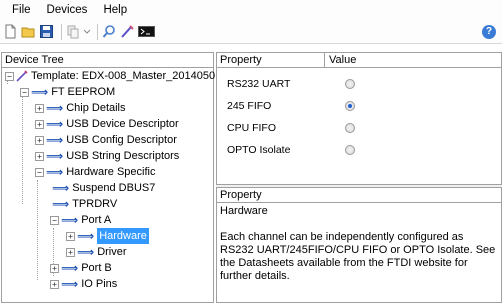 This screenshot has width=502, height=303. What do you see at coordinates (259, 150) in the screenshot?
I see `property-name: OPTO Isolate` at bounding box center [259, 150].